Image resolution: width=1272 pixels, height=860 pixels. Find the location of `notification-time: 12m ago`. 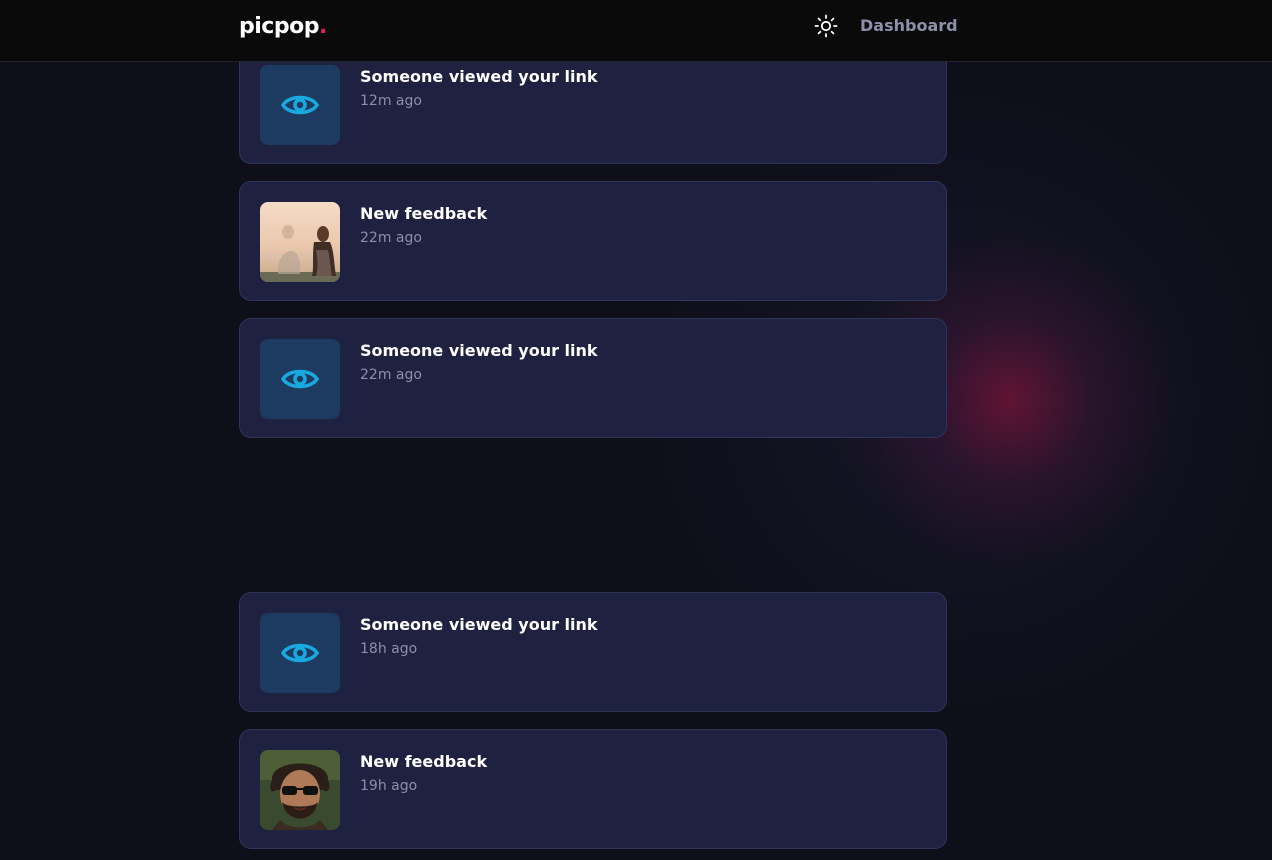

notification-time: 12m ago is located at coordinates (391, 101).